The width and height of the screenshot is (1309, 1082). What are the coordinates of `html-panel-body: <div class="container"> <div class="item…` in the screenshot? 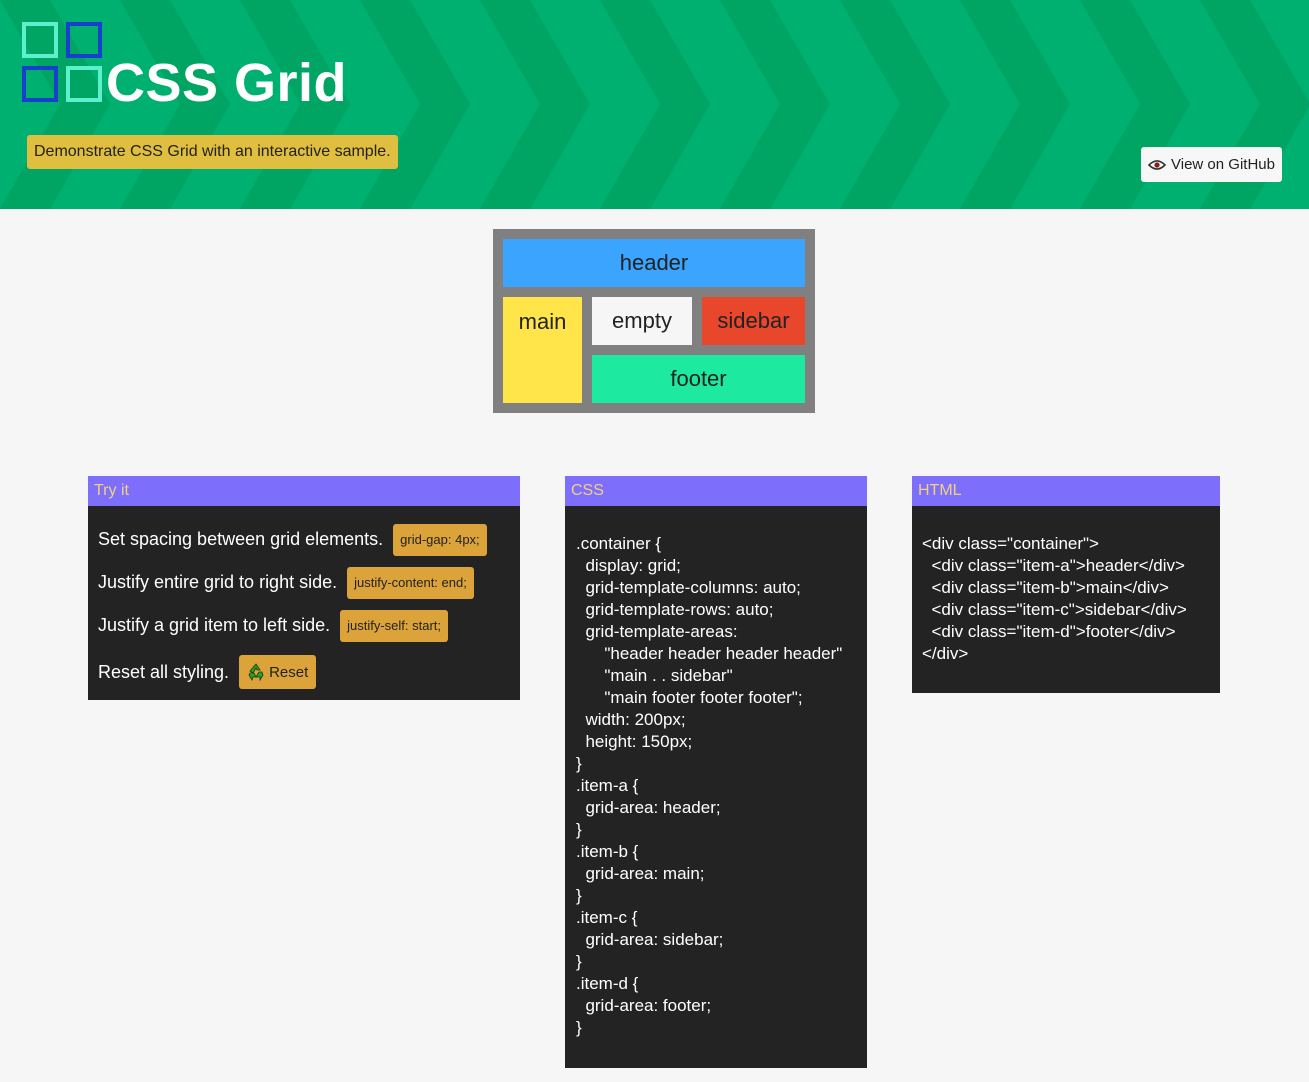 It's located at (1066, 599).